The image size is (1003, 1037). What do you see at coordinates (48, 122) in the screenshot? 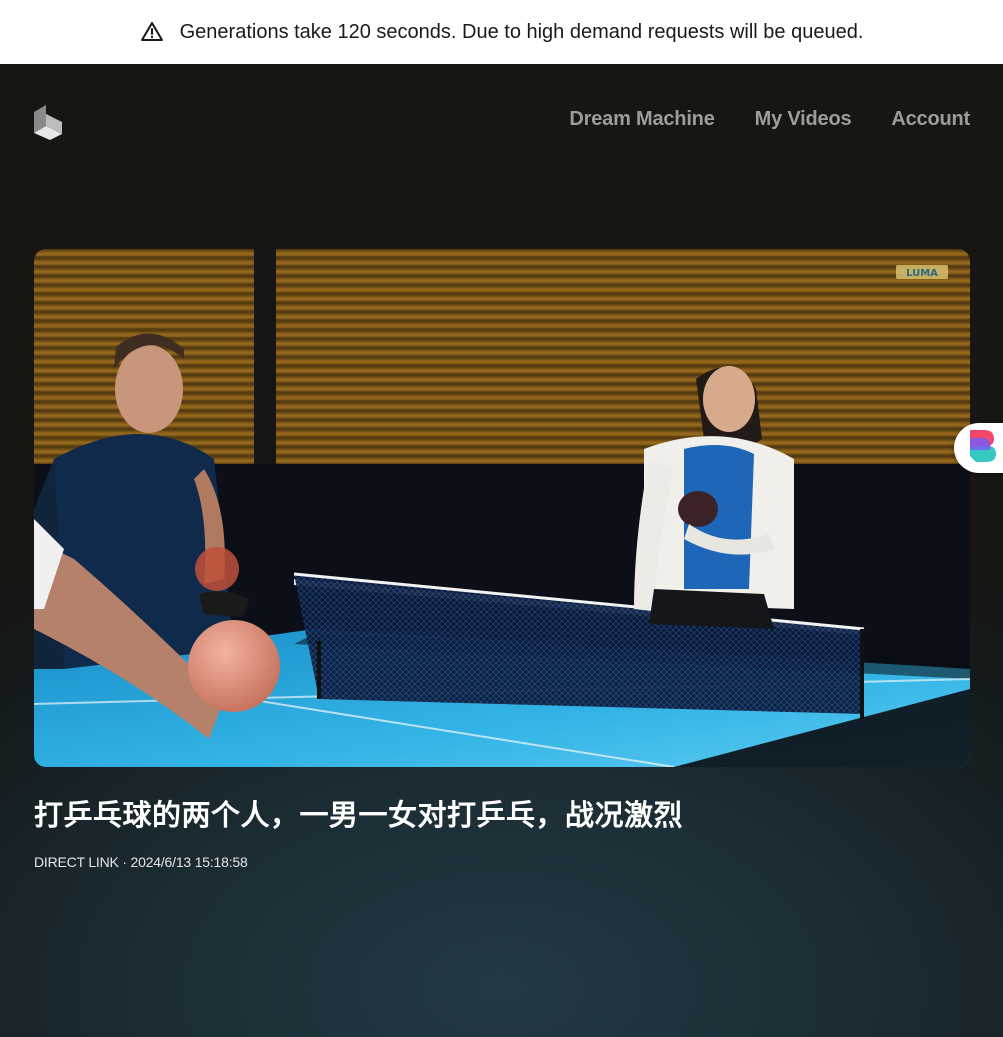
I see `luma-logo-icon` at bounding box center [48, 122].